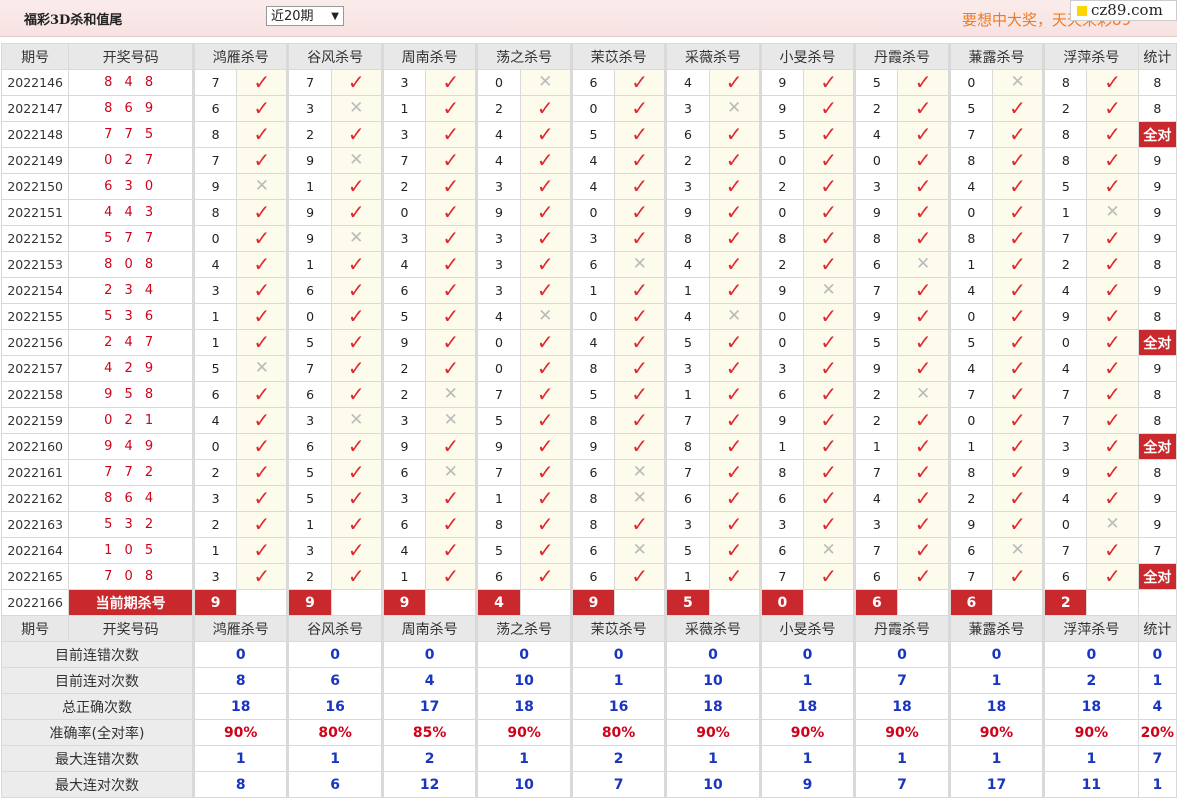 This screenshot has width=1177, height=798. I want to click on table-row: 2022150 6 3 0 9 ✕ 1 ✓ 2 ✓ 3 ✓ 4 ✓ 3 ✓ 2 ✓ 3 ✓ 4 ✓ 5 ✓ 9, so click(588, 186).